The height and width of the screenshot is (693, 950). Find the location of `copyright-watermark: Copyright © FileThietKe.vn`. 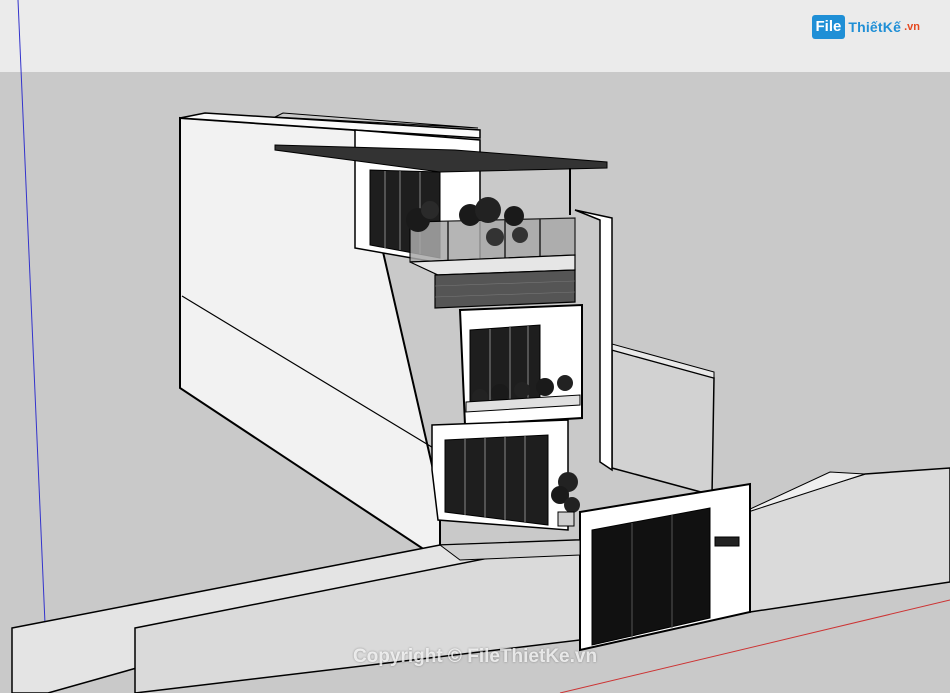

copyright-watermark: Copyright © FileThietKe.vn is located at coordinates (475, 656).